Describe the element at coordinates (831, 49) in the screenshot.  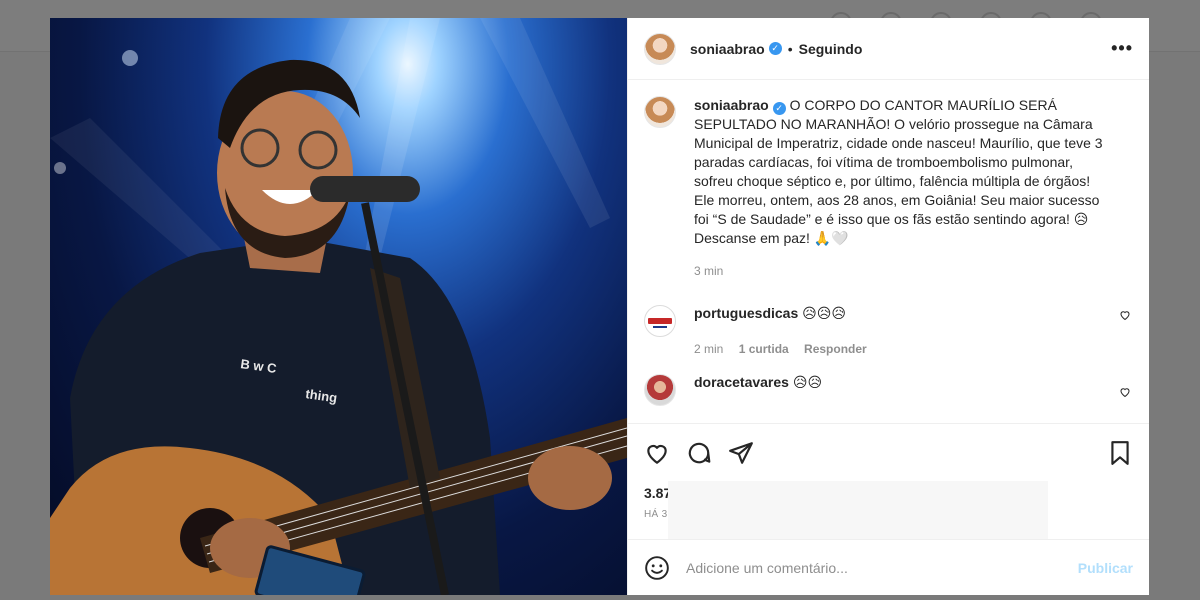
I see `following-button: Seguindo` at that location.